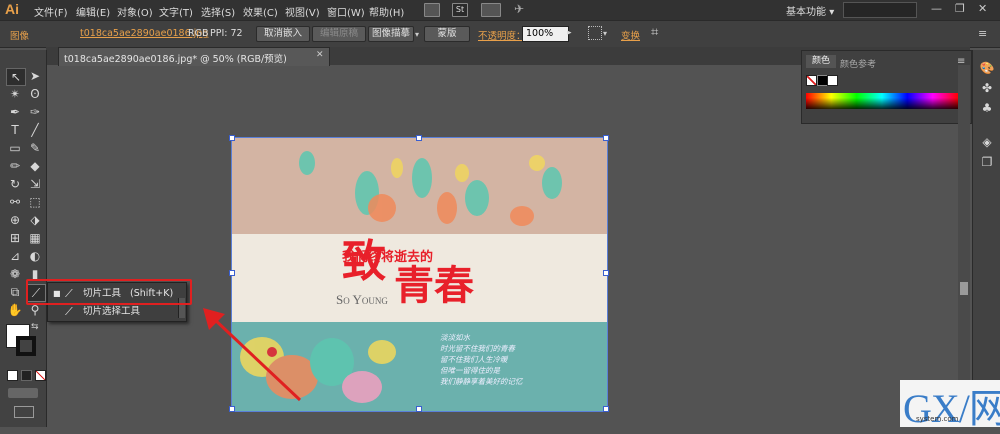  Describe the element at coordinates (987, 68) in the screenshot. I see `color-panel-icon: 🎨` at that location.